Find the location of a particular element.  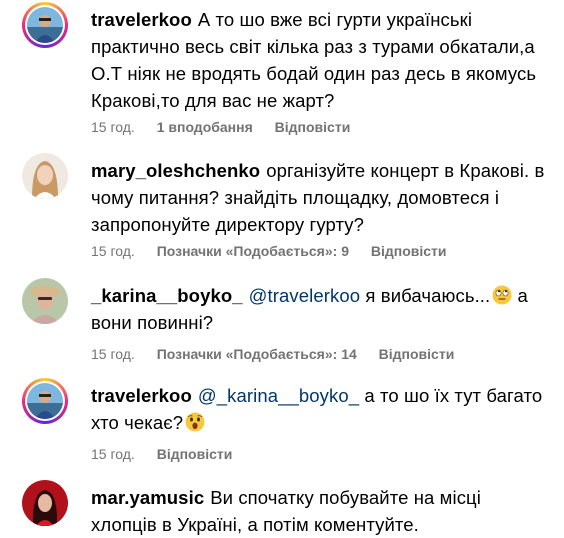

astonished-emoji-icon is located at coordinates (195, 422).